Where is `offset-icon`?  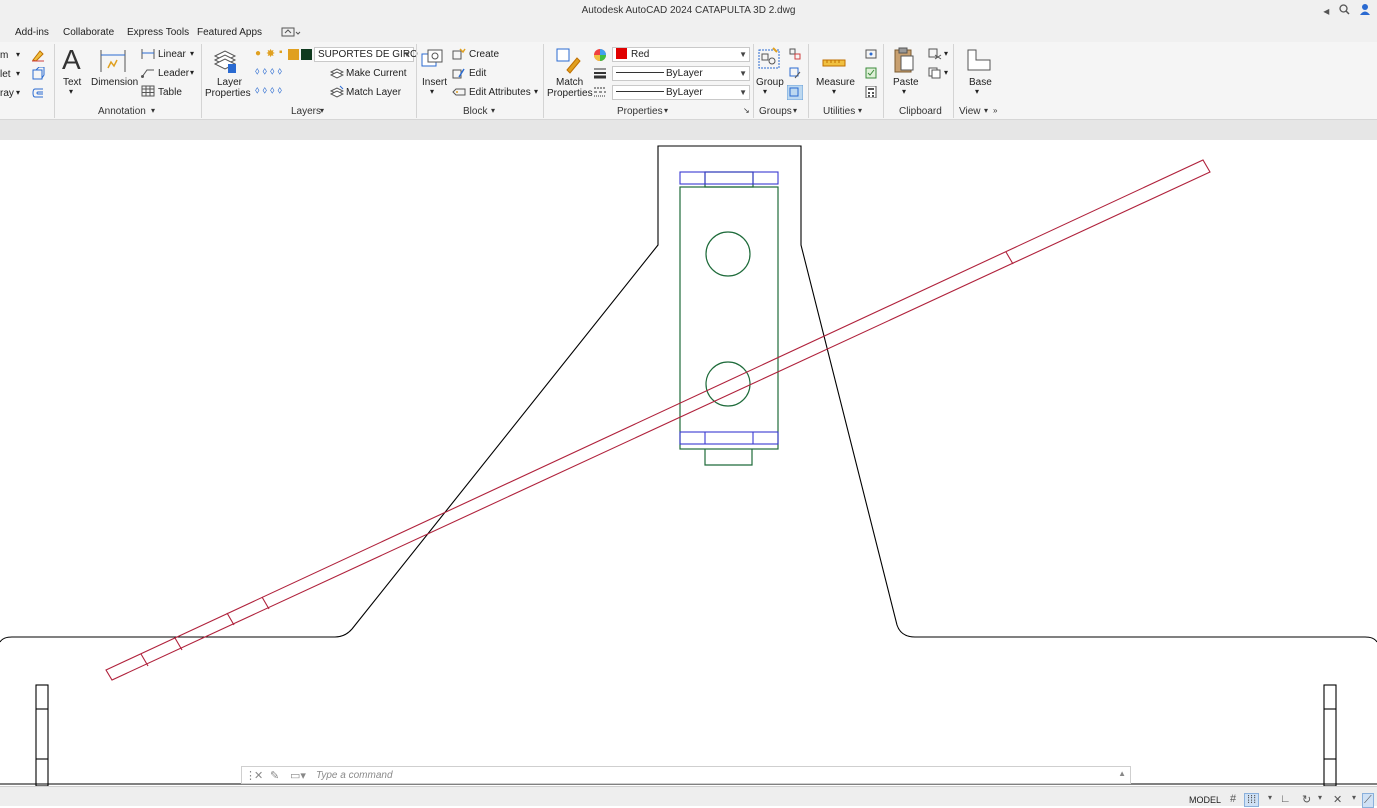
offset-icon is located at coordinates (38, 93).